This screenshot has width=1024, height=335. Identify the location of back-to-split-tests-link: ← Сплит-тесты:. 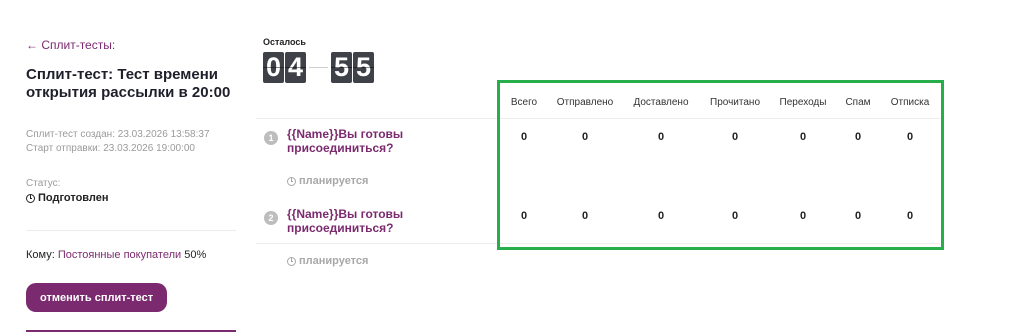
(70, 45).